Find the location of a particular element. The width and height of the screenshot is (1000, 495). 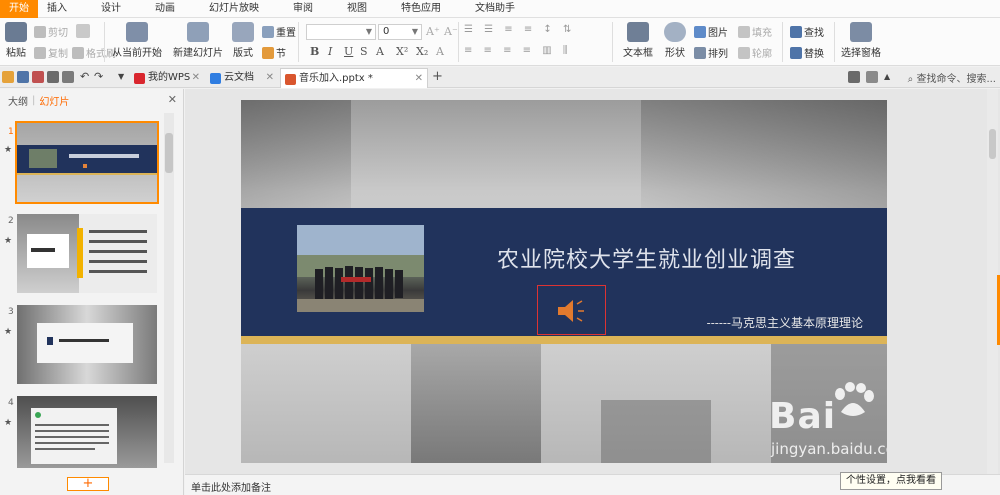

paragraph-tools-row1: ☰ ☰ ≡ ≡ ↕ ⇅ is located at coordinates (519, 29).